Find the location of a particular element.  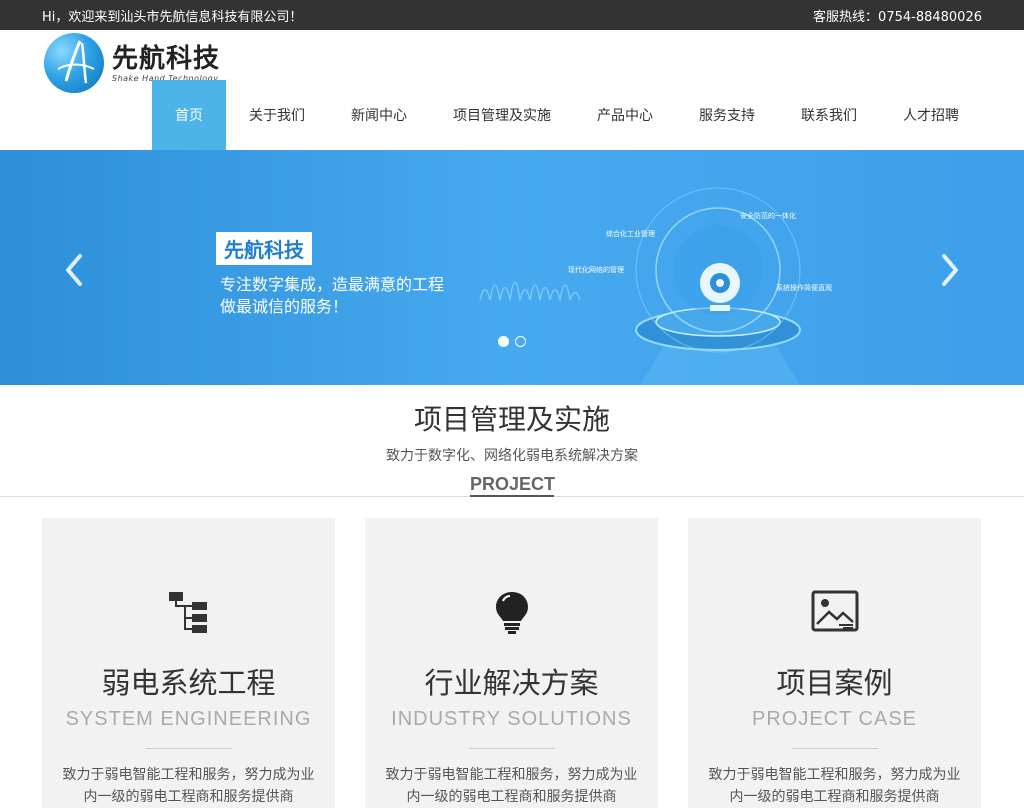

section-title: 项目管理及实施 is located at coordinates (511, 419).